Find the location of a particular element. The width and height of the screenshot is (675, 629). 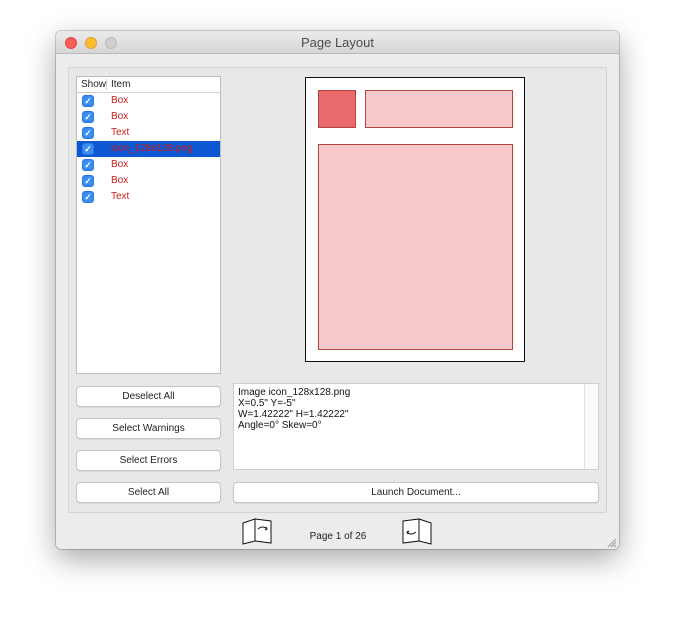

layout-box-selected is located at coordinates (337, 109).